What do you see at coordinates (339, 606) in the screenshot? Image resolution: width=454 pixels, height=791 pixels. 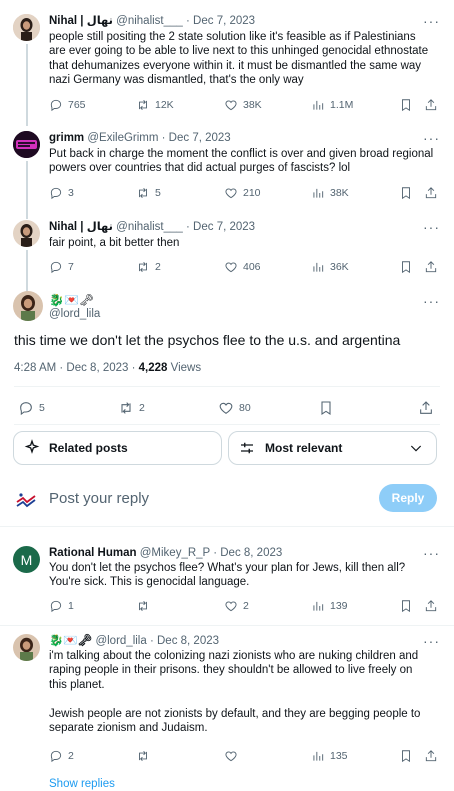 I see `view-count: 139` at bounding box center [339, 606].